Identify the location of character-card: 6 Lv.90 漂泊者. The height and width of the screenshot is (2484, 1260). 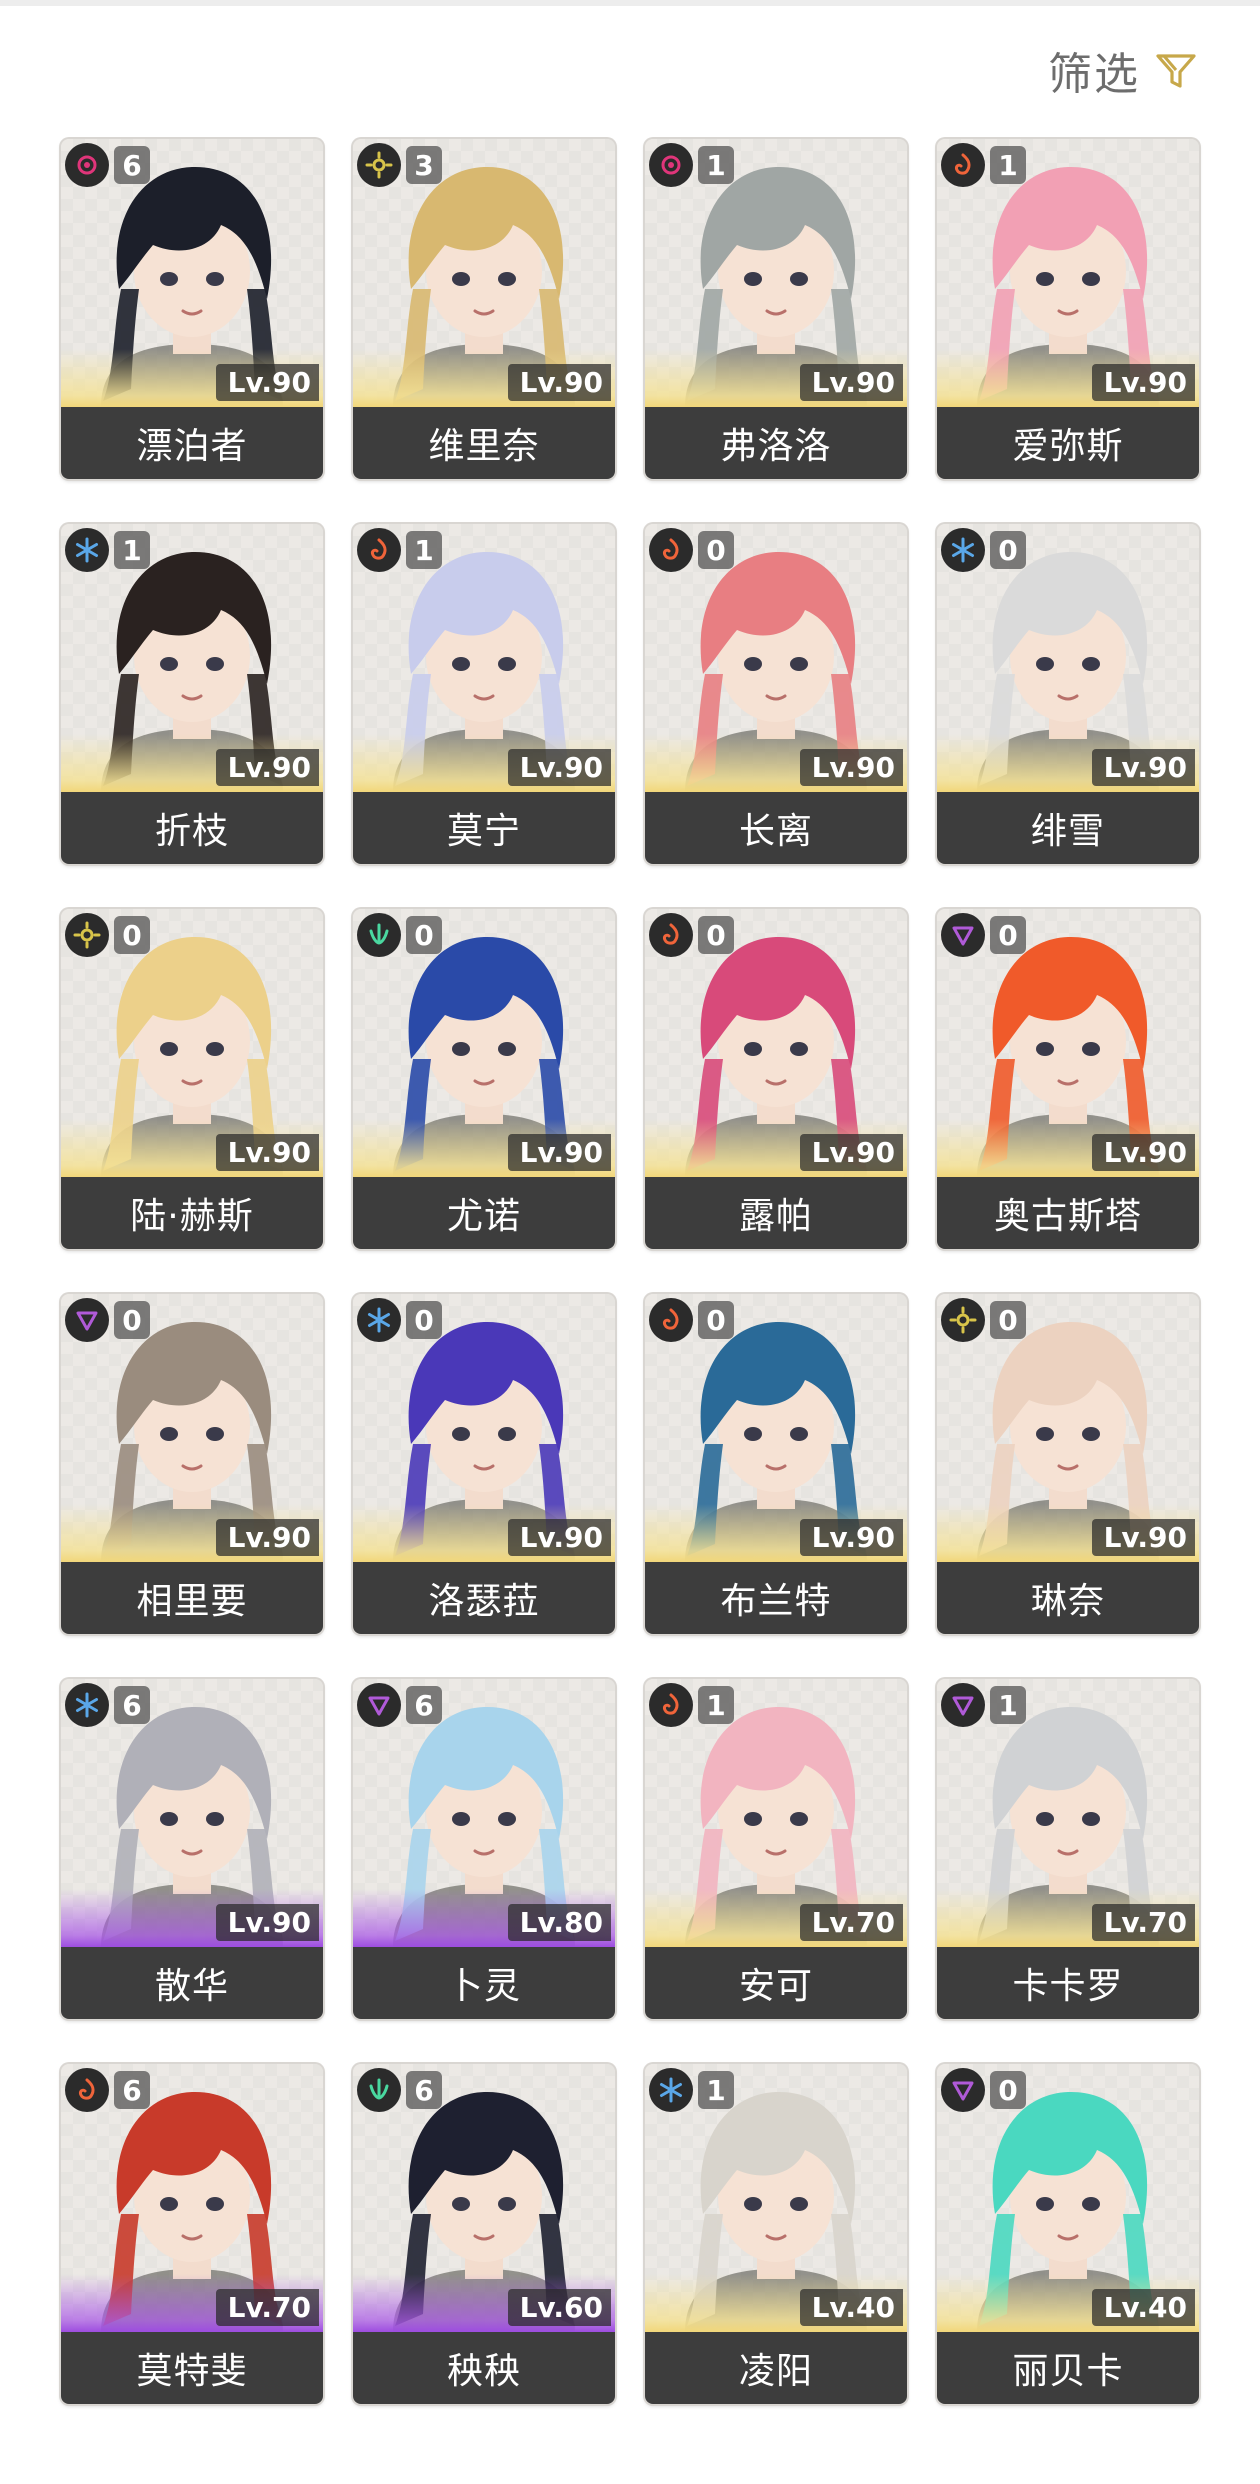
(192, 309).